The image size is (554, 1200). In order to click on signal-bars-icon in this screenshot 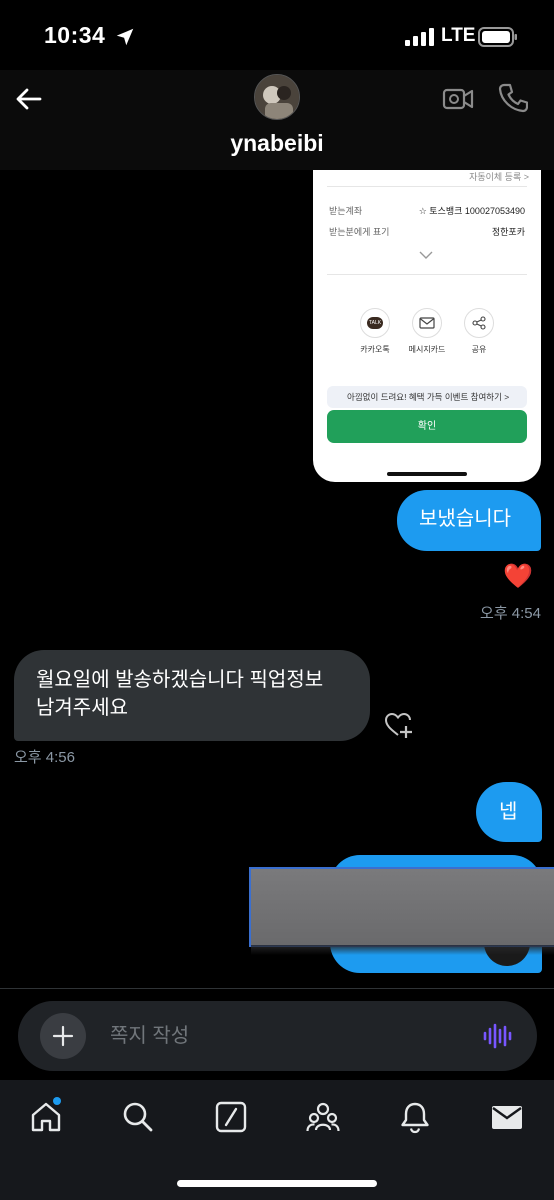, I will do `click(419, 37)`.